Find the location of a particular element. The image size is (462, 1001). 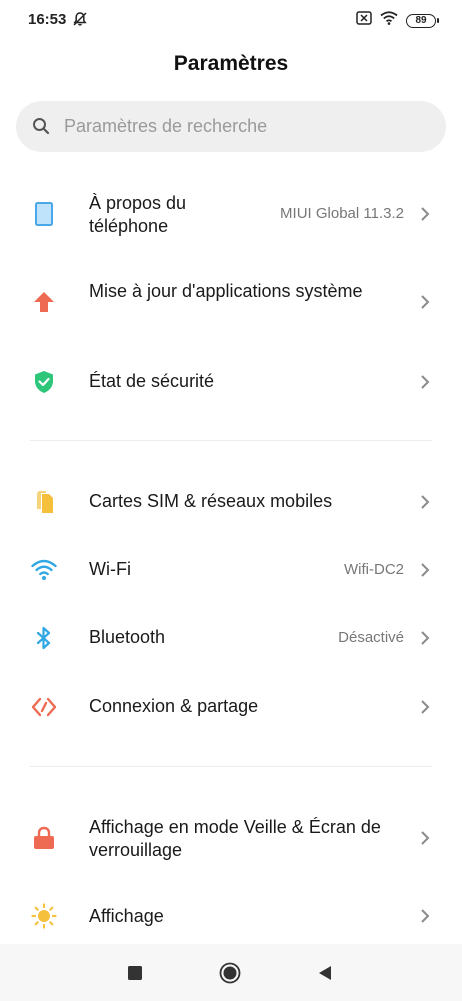

status-right-icons: 89 is located at coordinates (397, 20).